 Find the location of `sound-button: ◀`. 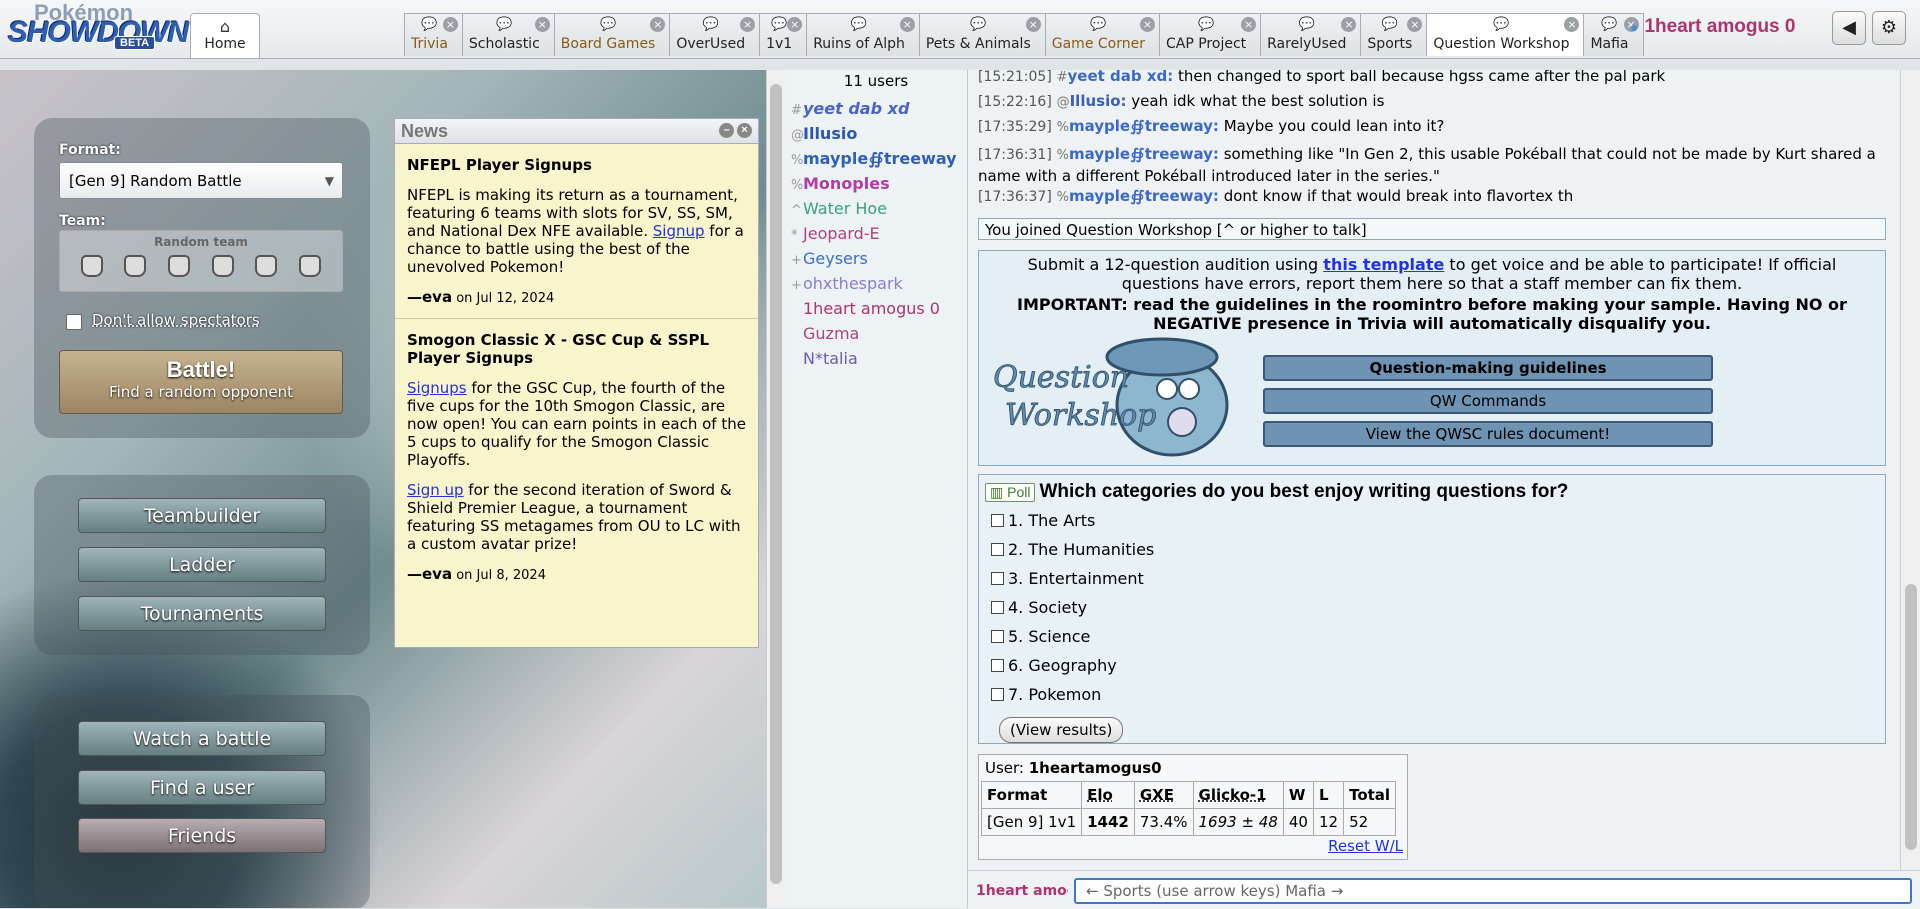

sound-button: ◀ is located at coordinates (1849, 28).